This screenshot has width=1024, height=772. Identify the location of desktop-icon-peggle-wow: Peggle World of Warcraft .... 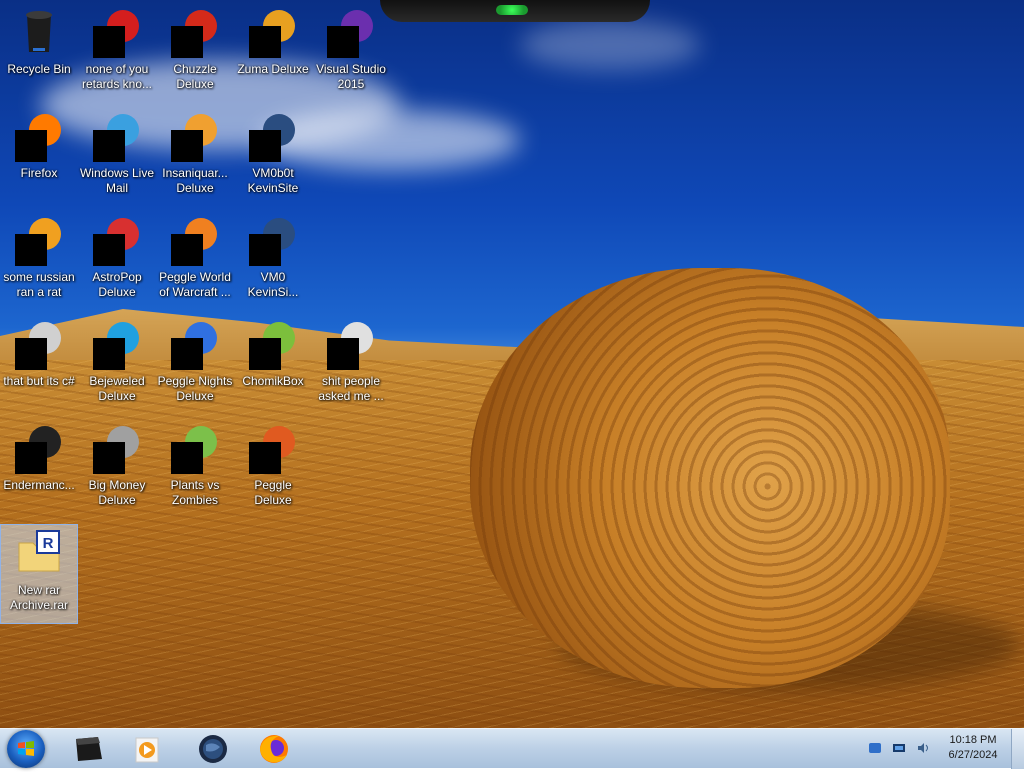
(195, 262).